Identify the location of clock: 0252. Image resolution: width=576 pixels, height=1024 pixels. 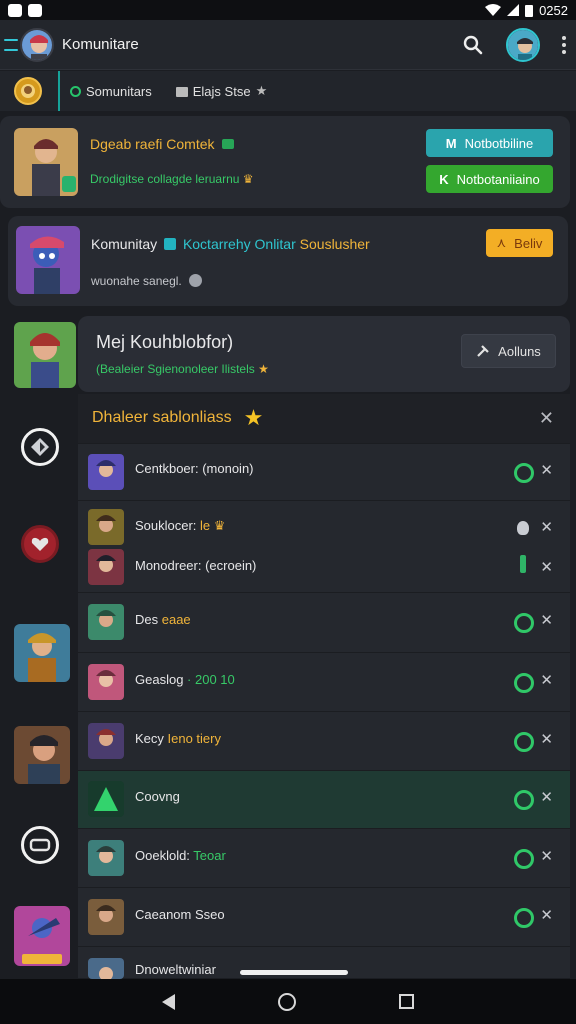
(553, 10).